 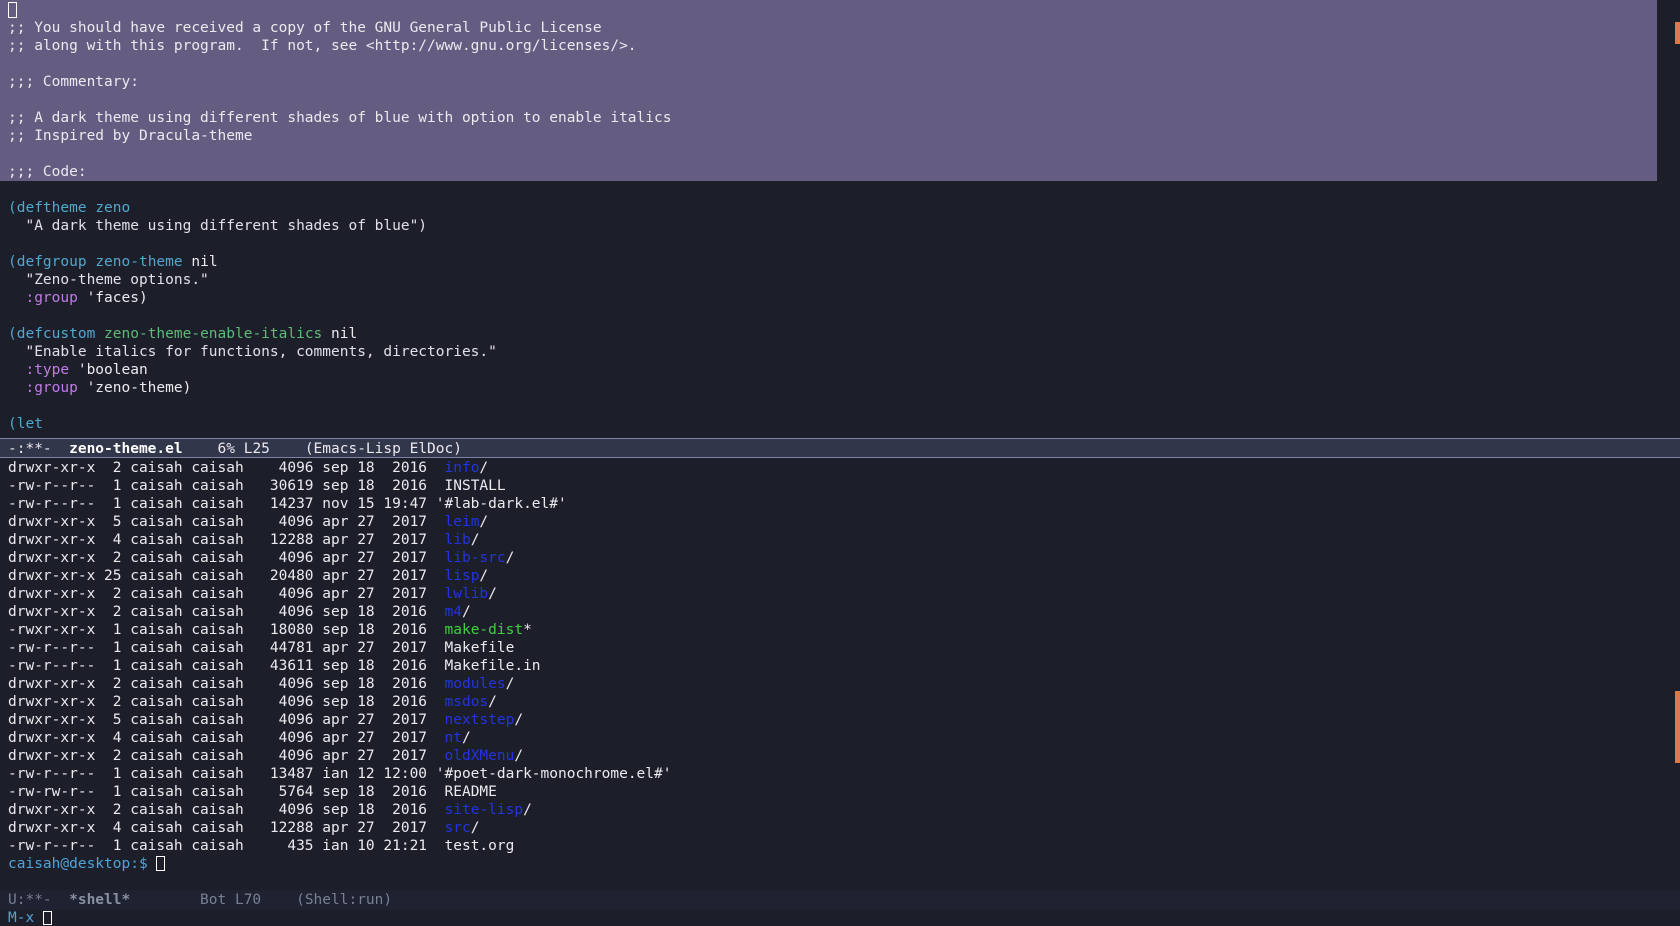 I want to click on directory-name: leim, so click(x=462, y=522).